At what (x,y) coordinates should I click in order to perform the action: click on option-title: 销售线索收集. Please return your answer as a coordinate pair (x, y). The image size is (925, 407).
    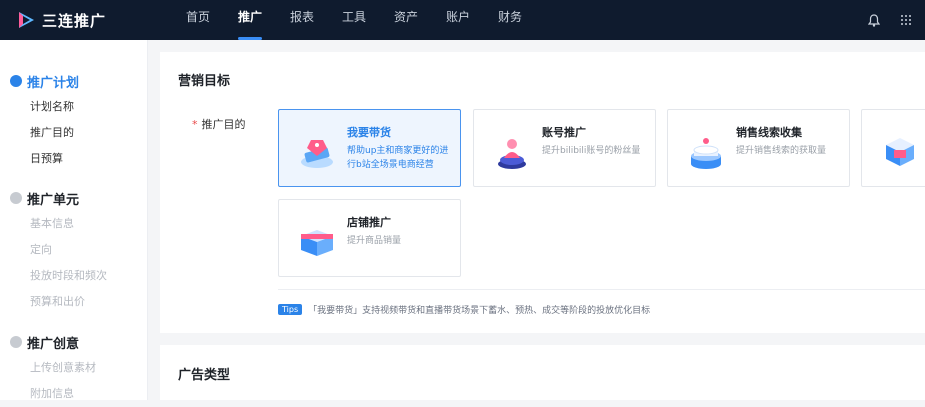
    Looking at the image, I should click on (769, 132).